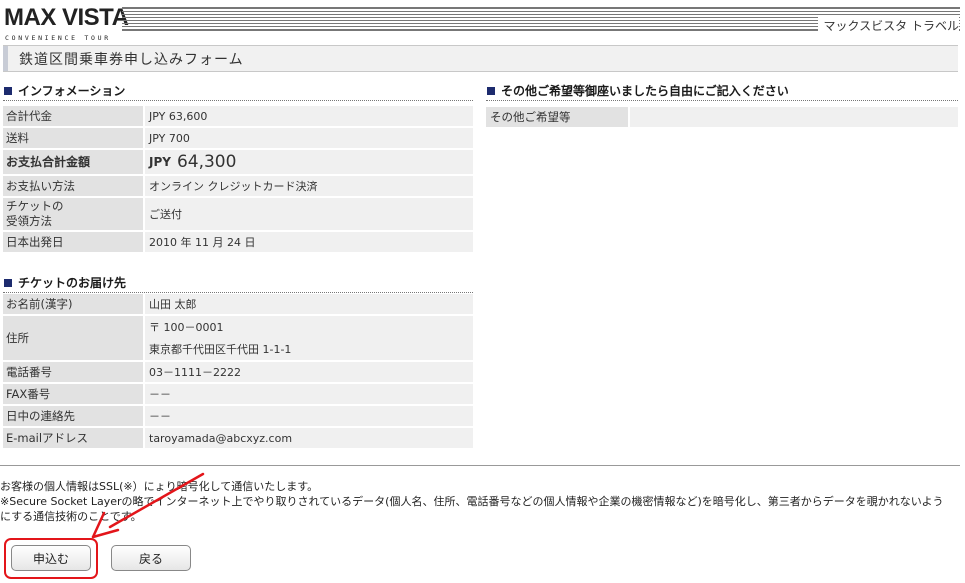 The width and height of the screenshot is (965, 583). I want to click on section-heading-requests: その他ご希望等御座いましたら自由にご記入ください, so click(722, 91).